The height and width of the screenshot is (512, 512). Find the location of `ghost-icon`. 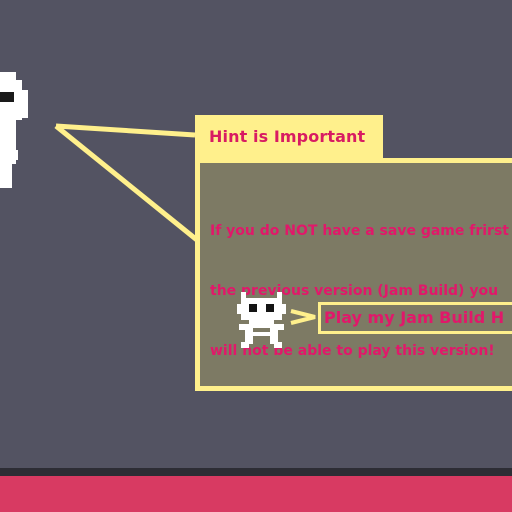

ghost-icon is located at coordinates (14, 130).